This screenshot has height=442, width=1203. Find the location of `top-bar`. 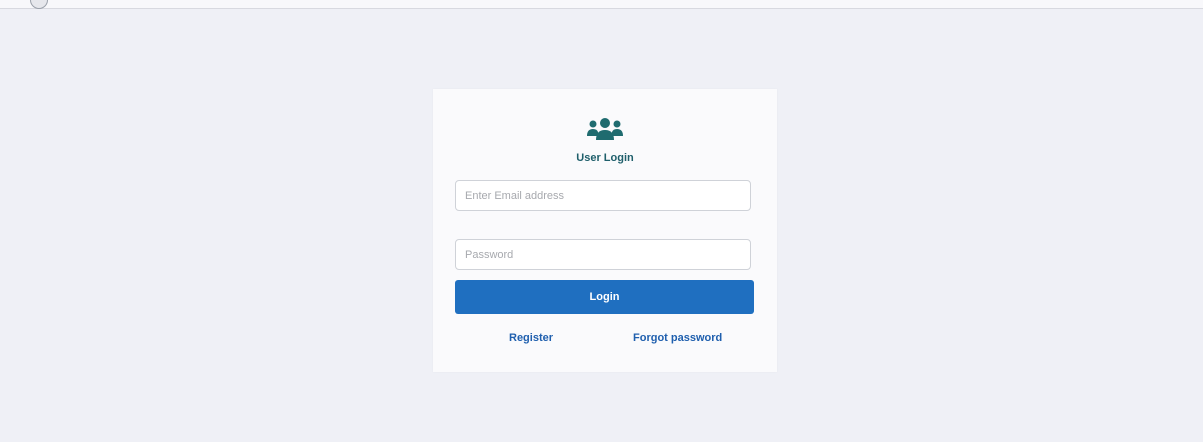

top-bar is located at coordinates (601, 4).